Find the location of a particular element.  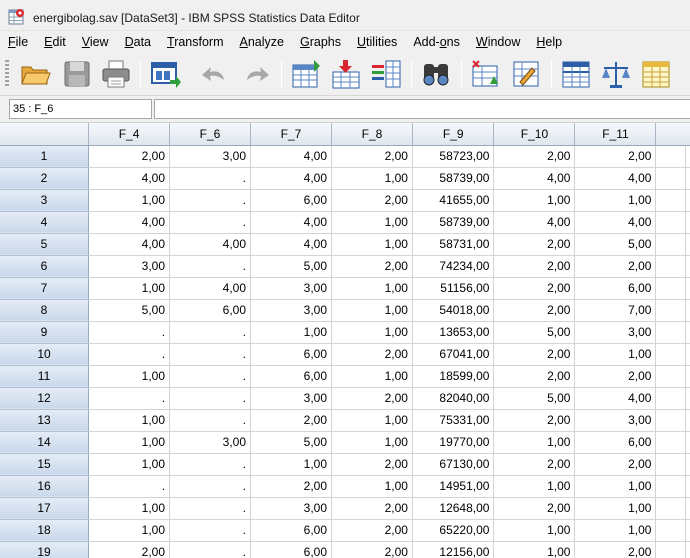

column-header: F_10 is located at coordinates (534, 134).